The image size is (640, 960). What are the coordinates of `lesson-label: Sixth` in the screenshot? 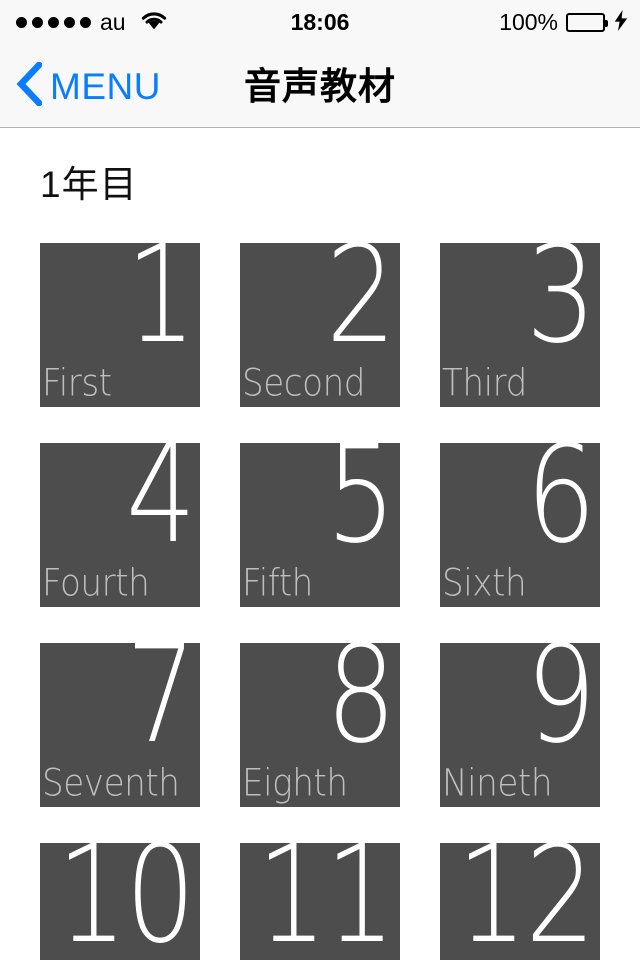 It's located at (484, 583).